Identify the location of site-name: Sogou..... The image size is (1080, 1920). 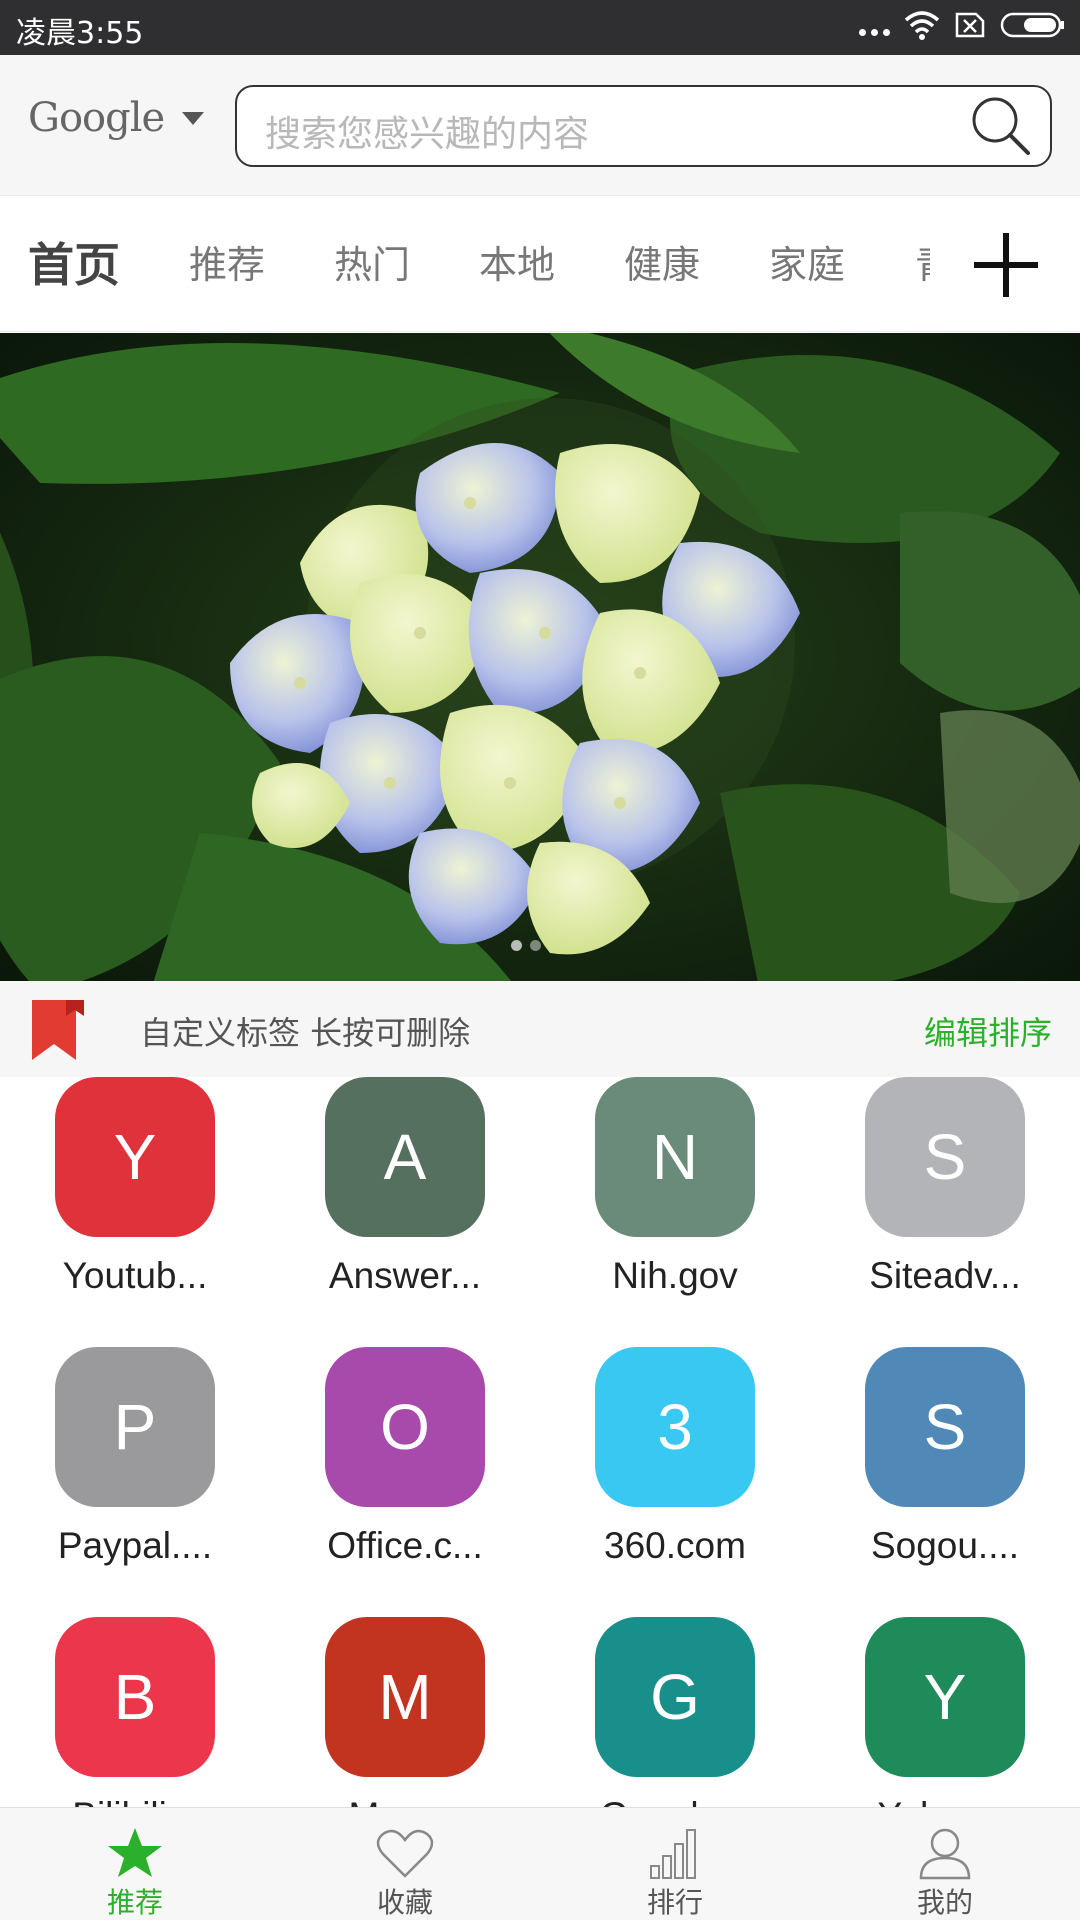
(945, 1545).